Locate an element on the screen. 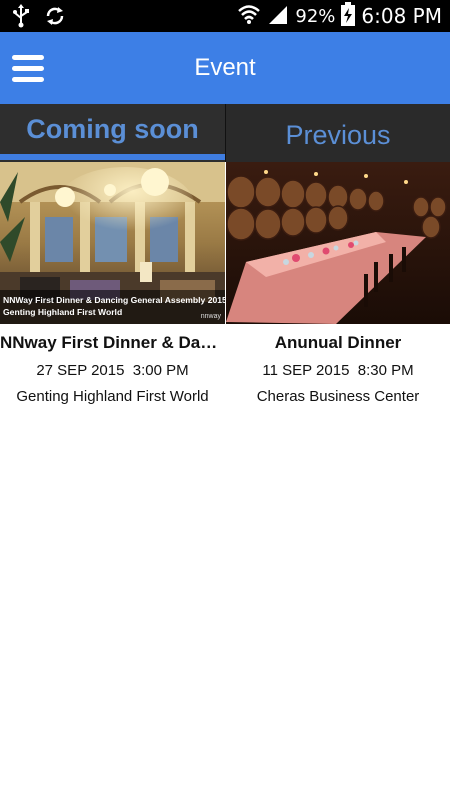  tab-label: Coming soon is located at coordinates (112, 129).